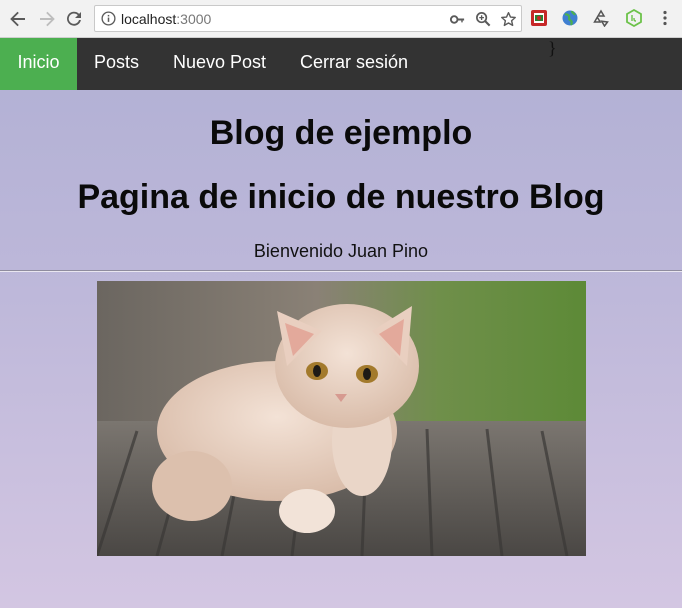 This screenshot has height=608, width=682. Describe the element at coordinates (308, 18) in the screenshot. I see `address-bar: localhost:3000` at that location.